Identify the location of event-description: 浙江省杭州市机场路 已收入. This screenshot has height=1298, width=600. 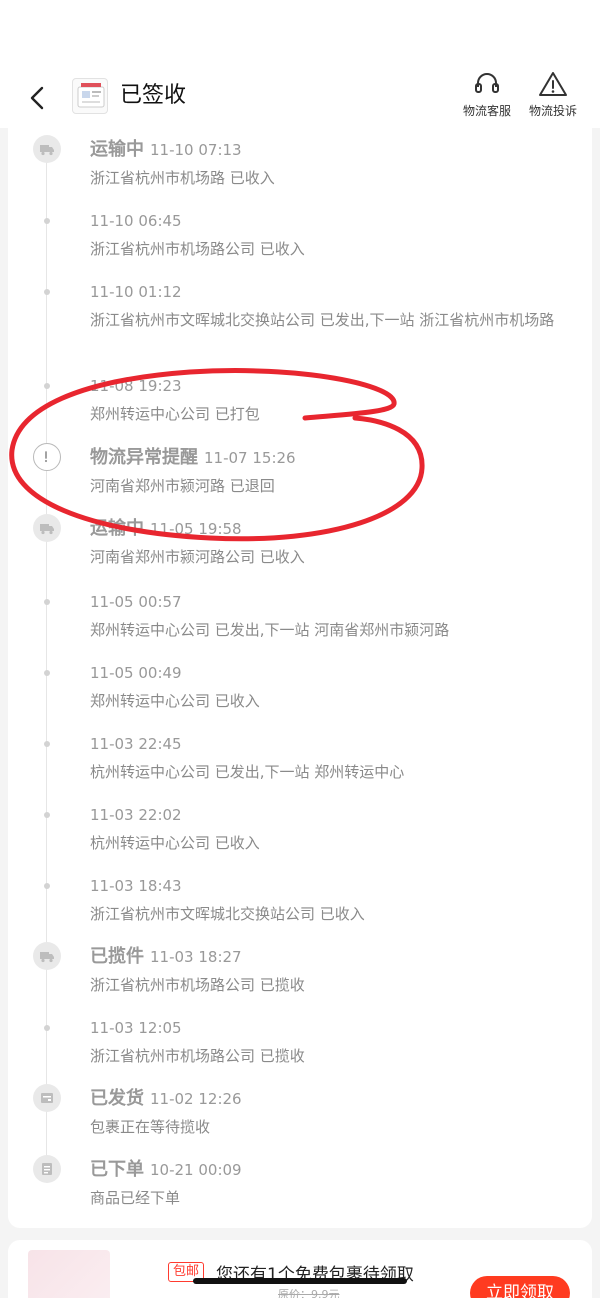
(182, 178).